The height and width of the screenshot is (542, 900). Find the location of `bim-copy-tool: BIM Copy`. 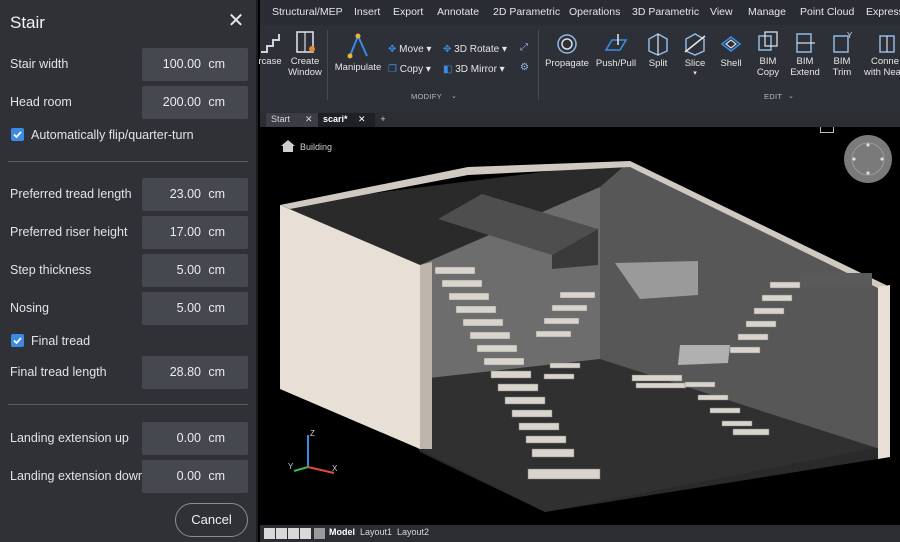

bim-copy-tool: BIM Copy is located at coordinates (768, 54).